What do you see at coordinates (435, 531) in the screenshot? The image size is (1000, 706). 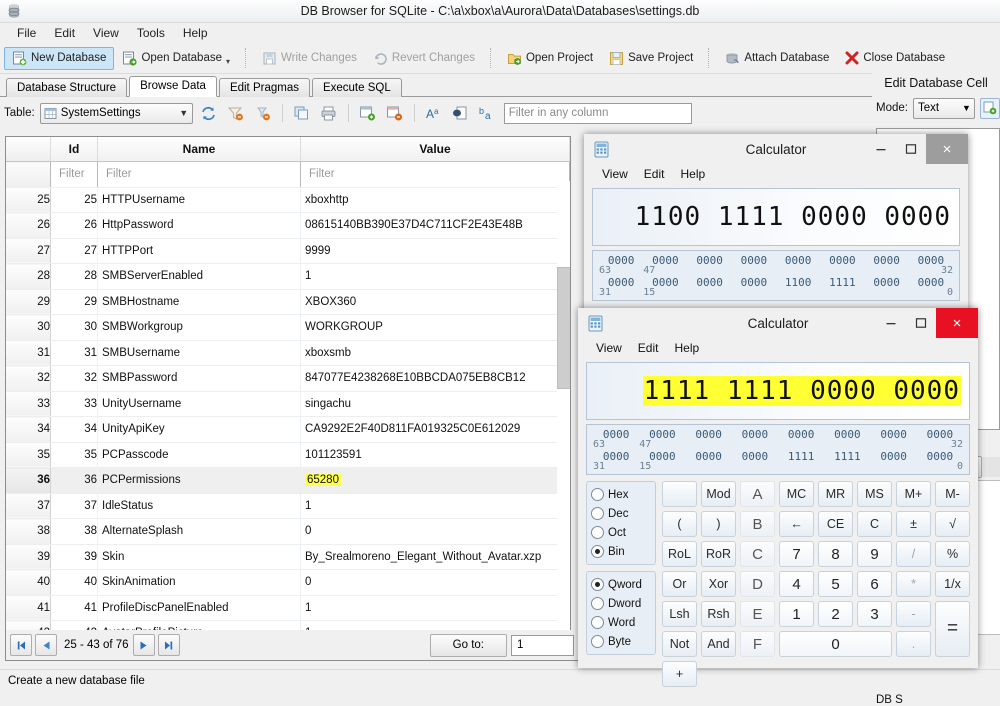 I see `cell-value: 0` at bounding box center [435, 531].